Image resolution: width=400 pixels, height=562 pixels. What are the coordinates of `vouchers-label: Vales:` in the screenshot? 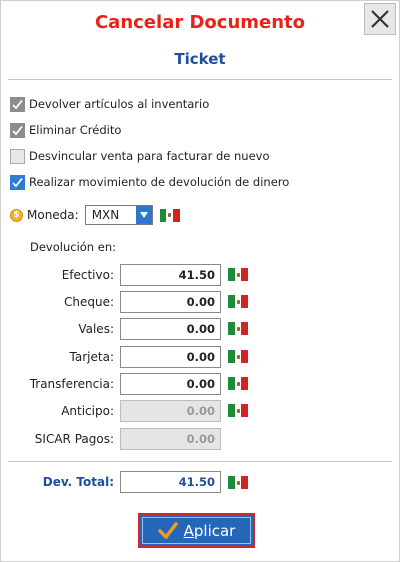 It's located at (96, 329).